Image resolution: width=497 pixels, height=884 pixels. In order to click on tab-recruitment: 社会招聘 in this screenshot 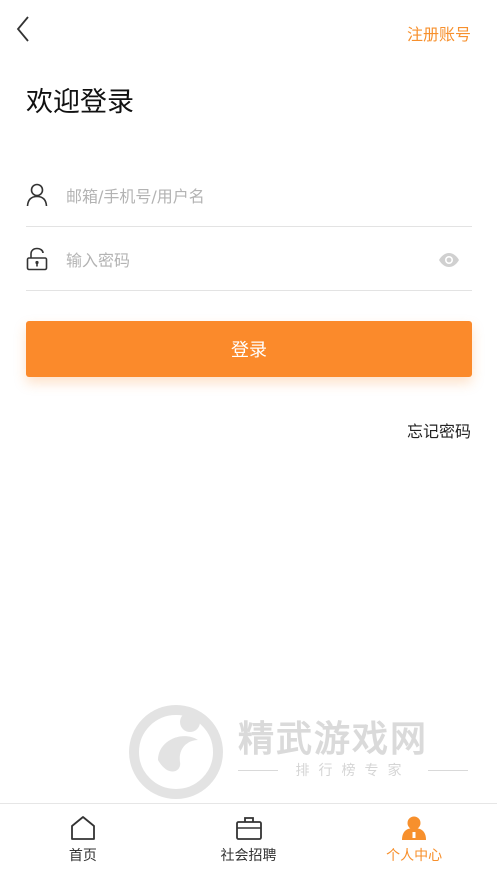, I will do `click(249, 844)`.